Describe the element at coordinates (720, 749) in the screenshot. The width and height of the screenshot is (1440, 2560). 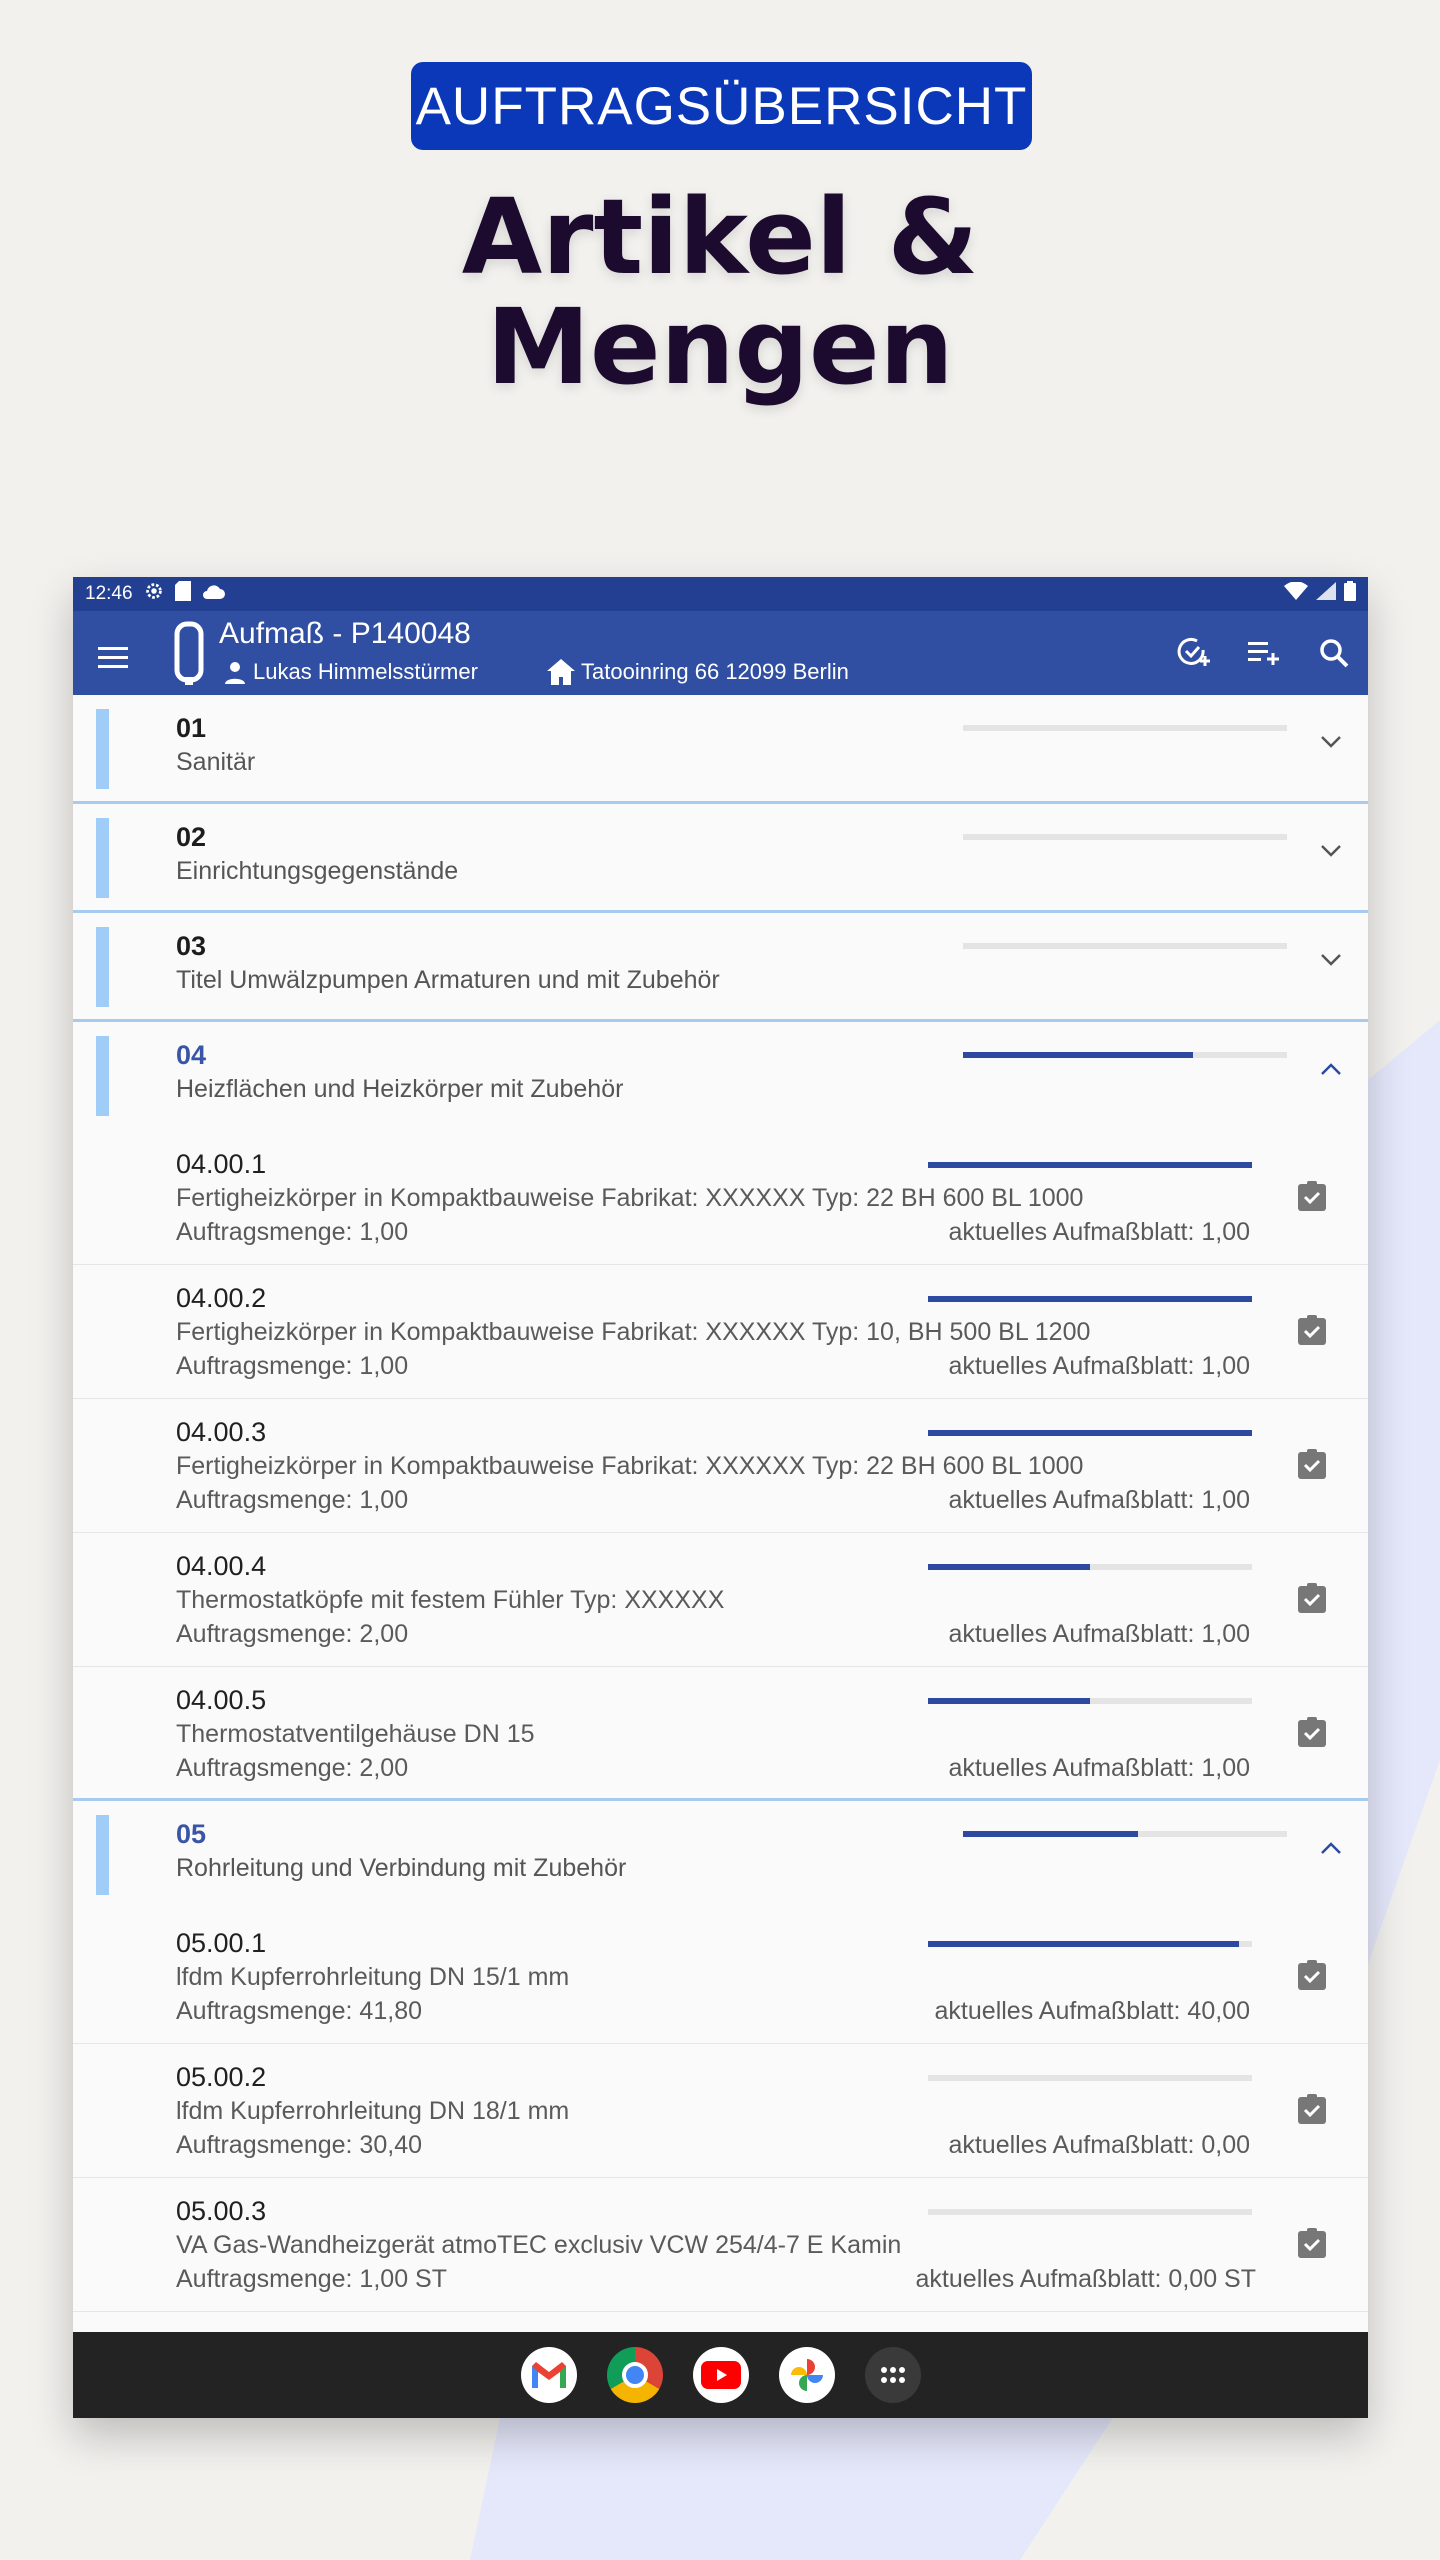
I see `group-row: 01 Sanitär` at that location.